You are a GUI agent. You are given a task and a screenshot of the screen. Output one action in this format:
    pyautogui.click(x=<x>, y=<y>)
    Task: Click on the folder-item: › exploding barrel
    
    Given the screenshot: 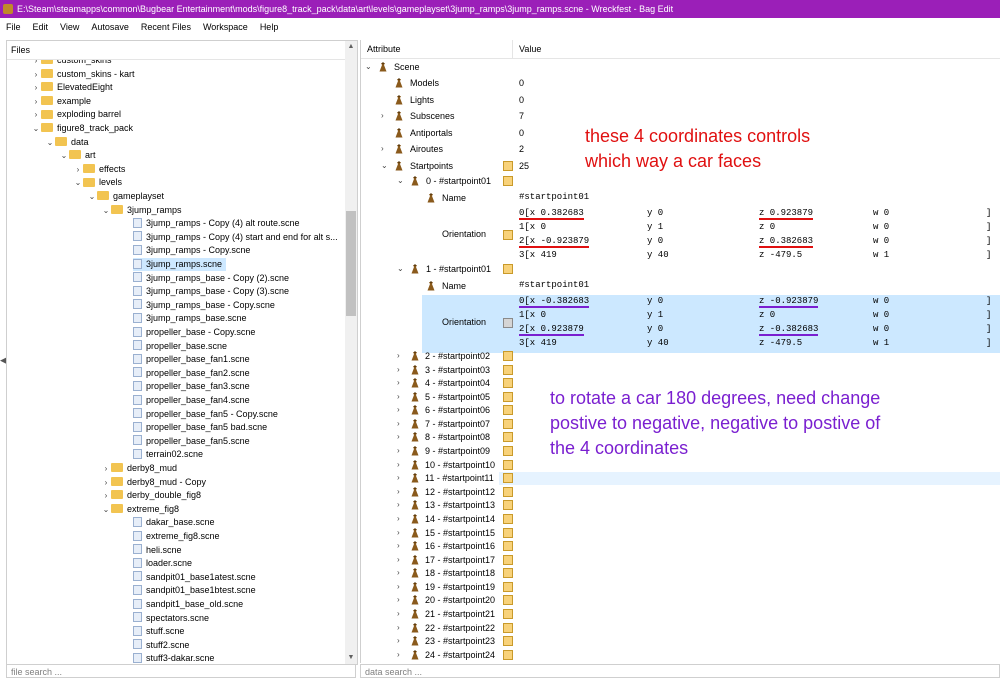 What is the action you would take?
    pyautogui.click(x=64, y=114)
    